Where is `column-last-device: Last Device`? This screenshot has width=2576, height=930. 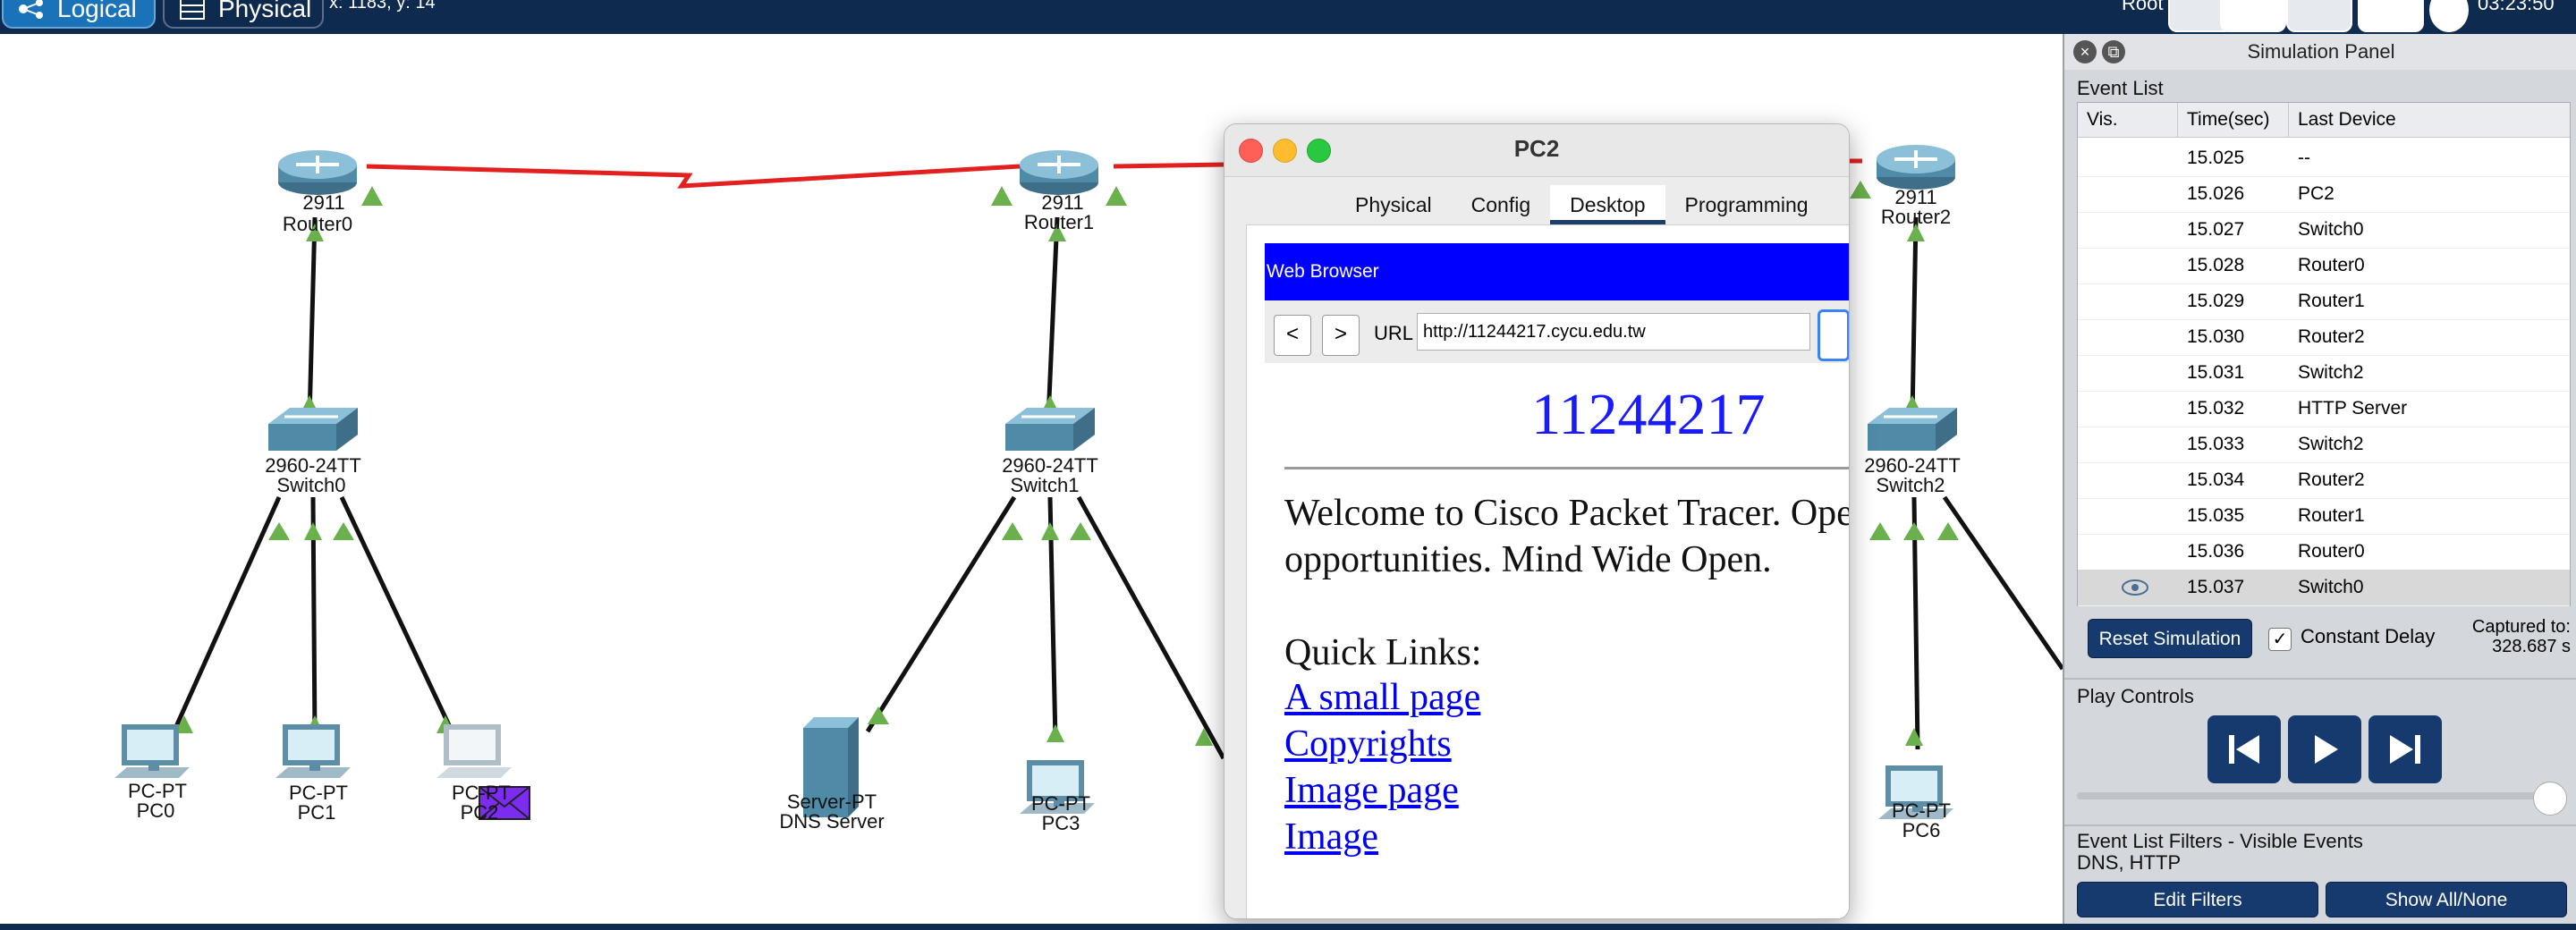
column-last-device: Last Device is located at coordinates (2429, 120).